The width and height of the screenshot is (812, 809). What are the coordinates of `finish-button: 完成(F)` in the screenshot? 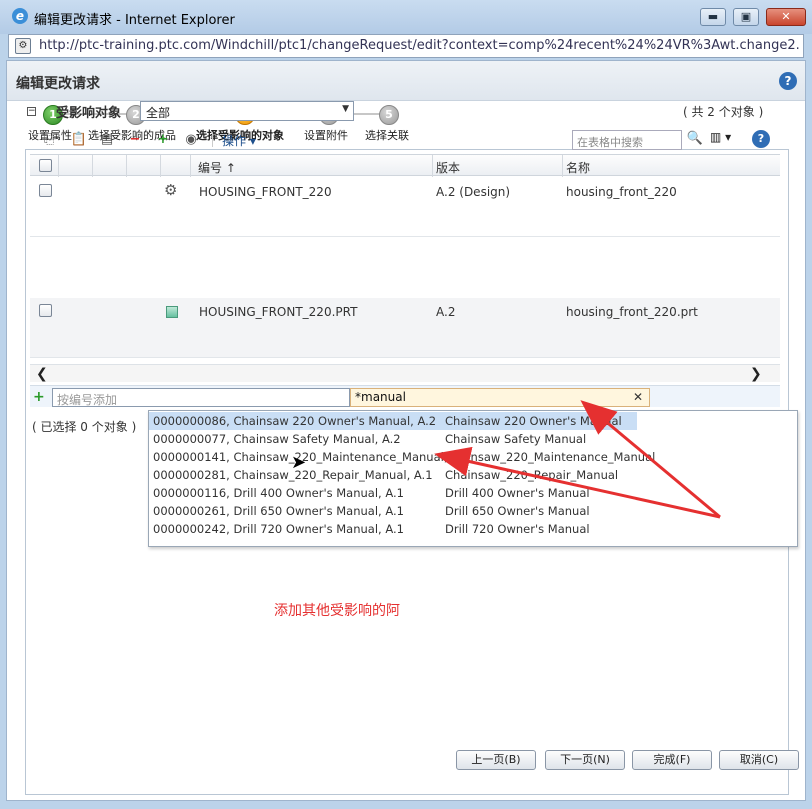 It's located at (672, 760).